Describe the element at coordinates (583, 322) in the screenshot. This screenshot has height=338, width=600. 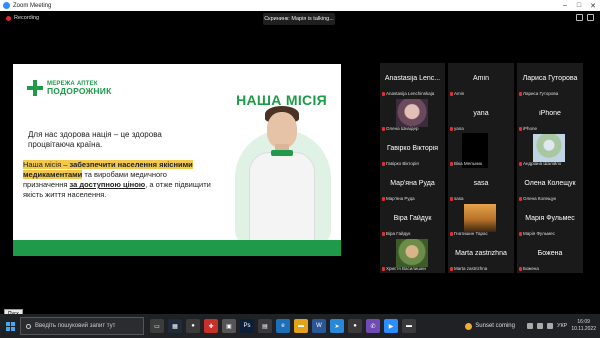
I see `clock-time: 16:09` at that location.